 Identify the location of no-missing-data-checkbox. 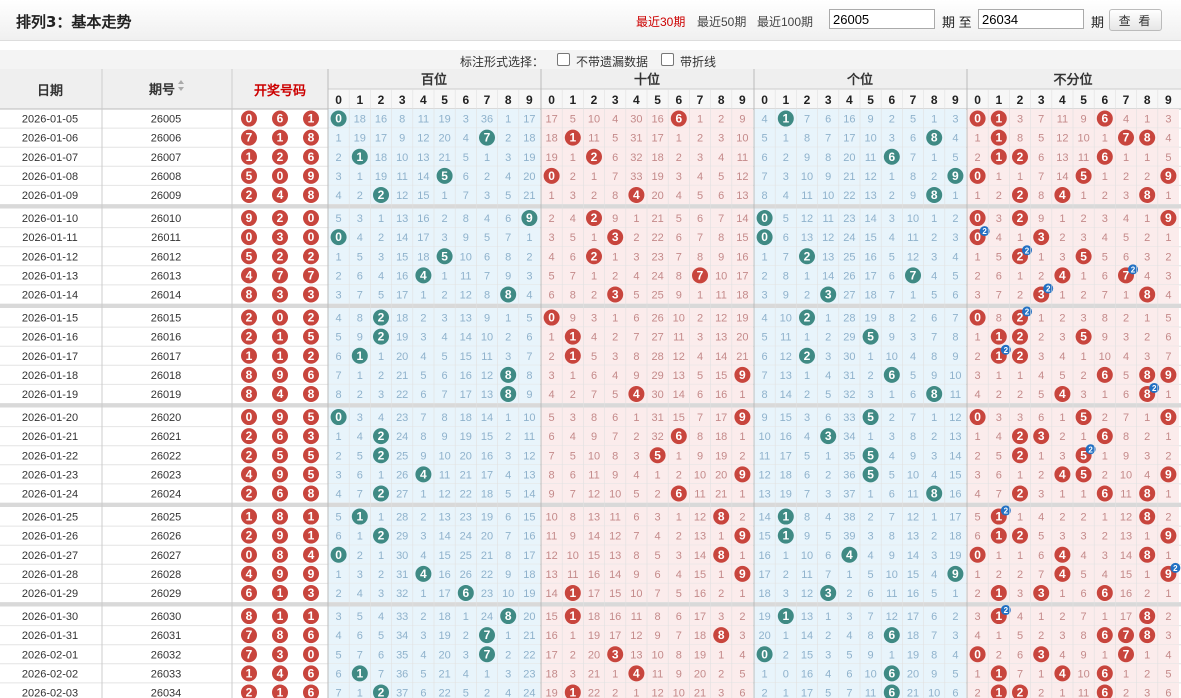
(563, 59).